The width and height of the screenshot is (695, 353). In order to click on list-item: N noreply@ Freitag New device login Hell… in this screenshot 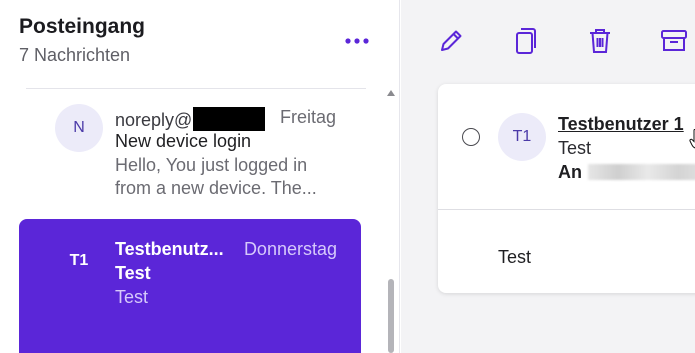, I will do `click(196, 151)`.